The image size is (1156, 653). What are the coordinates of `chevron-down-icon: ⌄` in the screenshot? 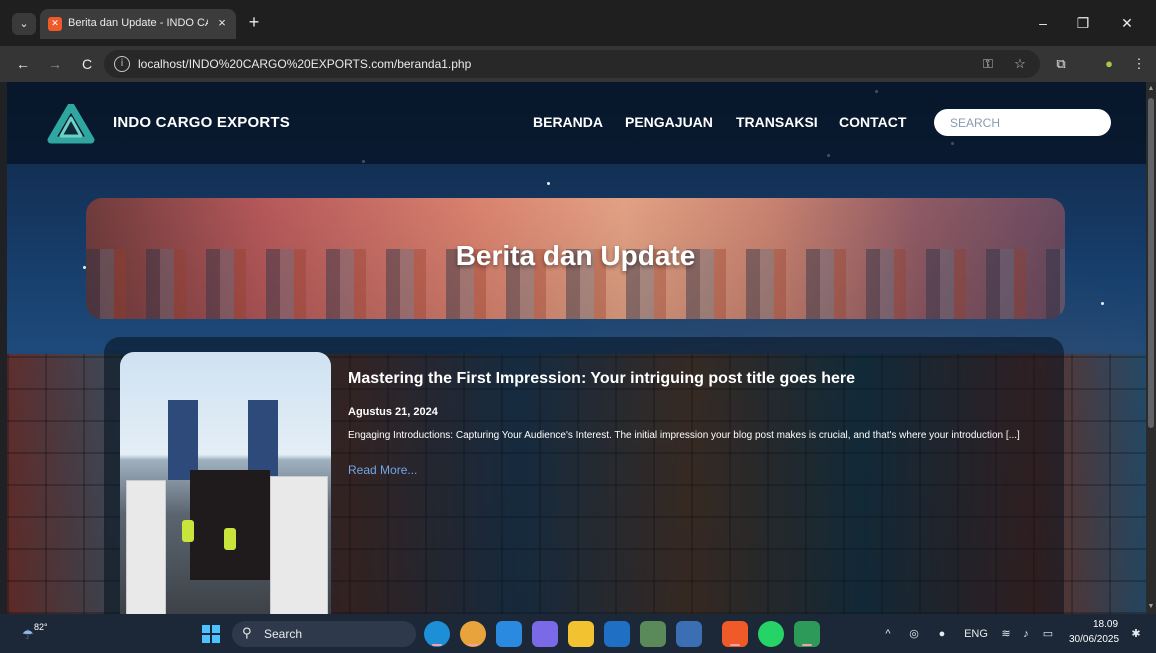 It's located at (24, 24).